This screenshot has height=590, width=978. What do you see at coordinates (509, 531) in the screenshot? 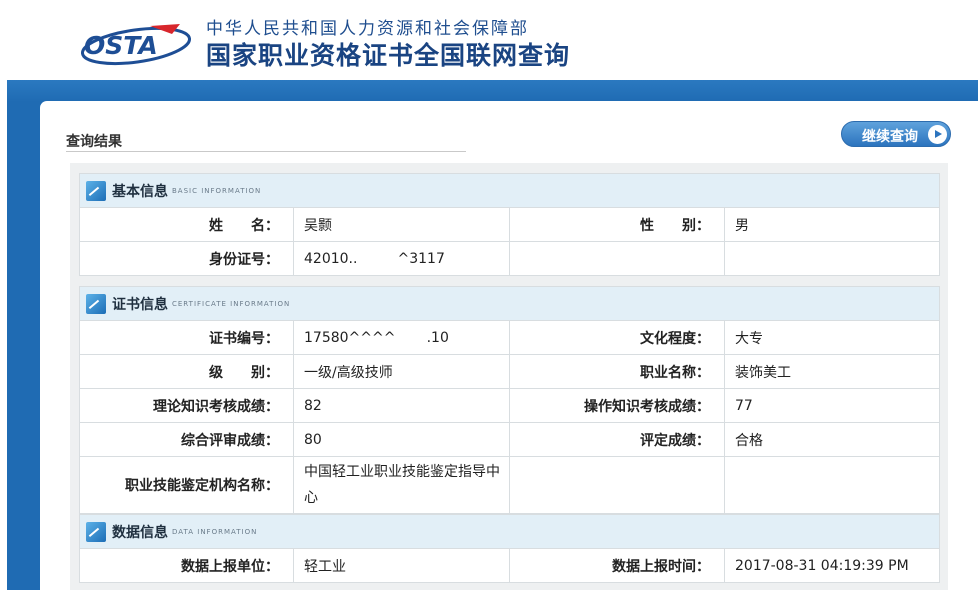
I see `section-header-data: 数据信息 Data Information` at bounding box center [509, 531].